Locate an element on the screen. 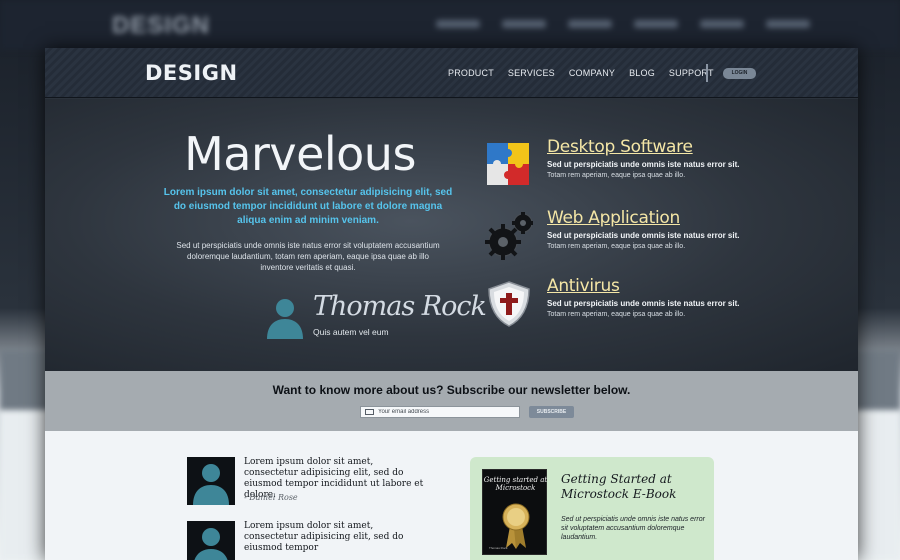  blurred-header: DESIGN is located at coordinates (450, 25).